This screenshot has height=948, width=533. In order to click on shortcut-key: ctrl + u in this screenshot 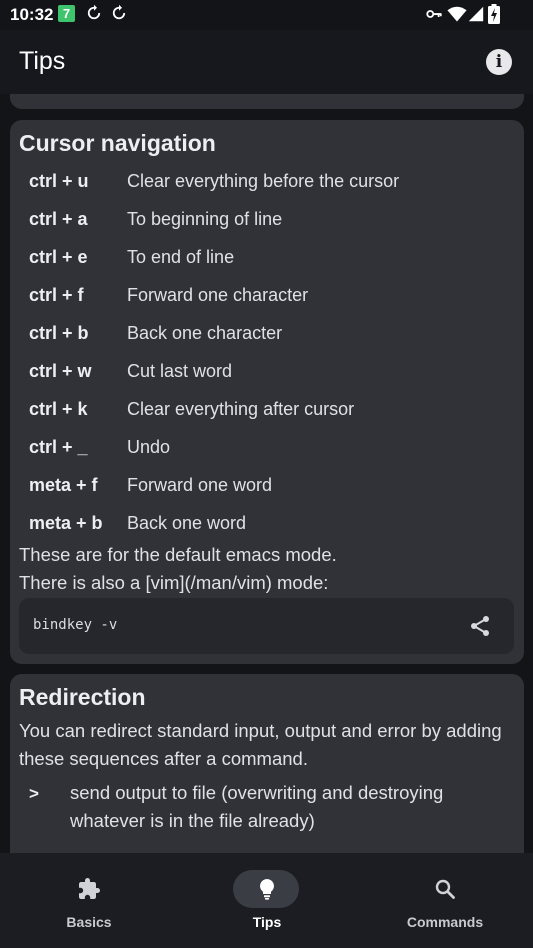, I will do `click(59, 181)`.